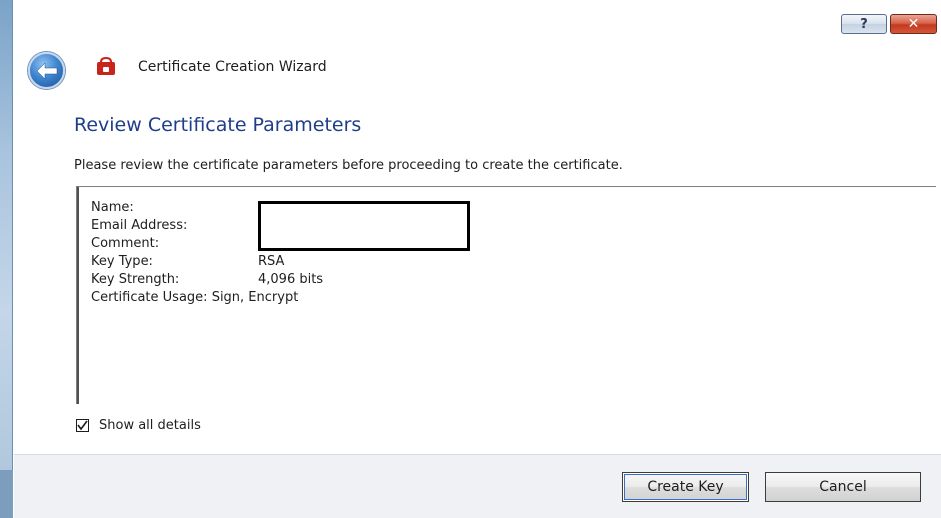 The image size is (941, 518). I want to click on param-label: Key Strength:, so click(135, 279).